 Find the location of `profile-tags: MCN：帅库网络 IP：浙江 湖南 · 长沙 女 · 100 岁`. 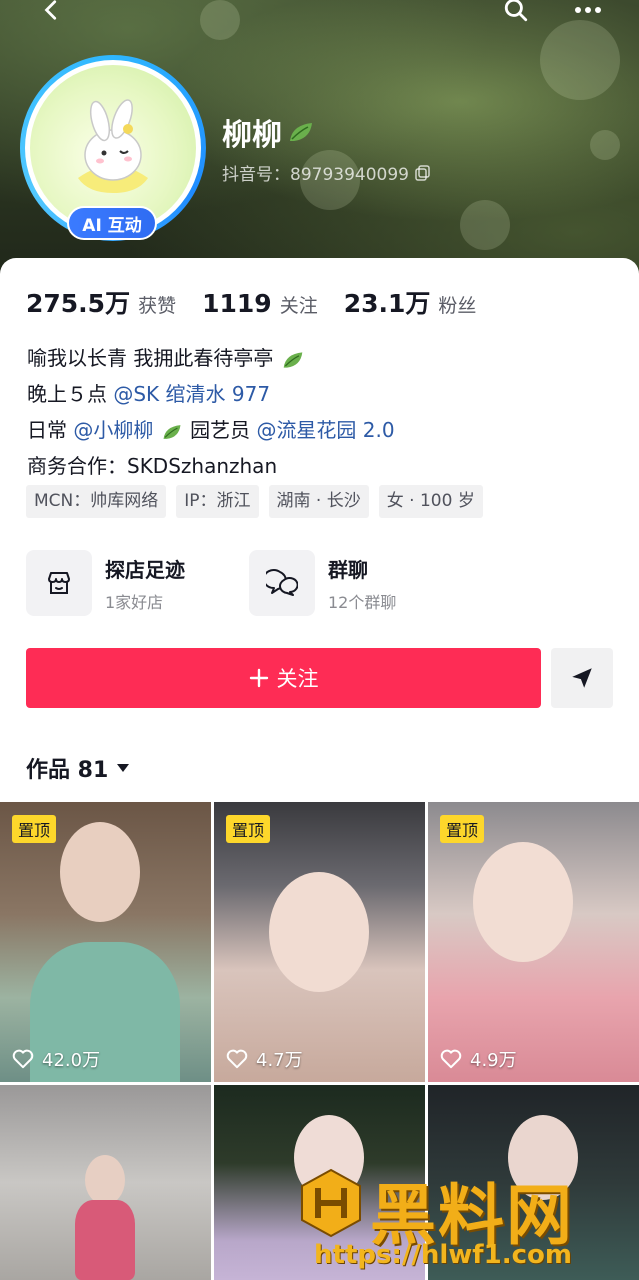

profile-tags: MCN：帅库网络 IP：浙江 湖南 · 长沙 女 · 100 岁 is located at coordinates (254, 501).